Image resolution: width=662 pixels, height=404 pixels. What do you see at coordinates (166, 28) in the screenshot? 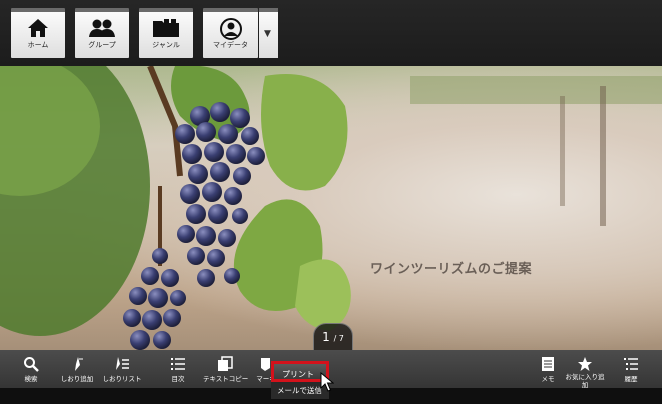
I see `folder-icon` at bounding box center [166, 28].